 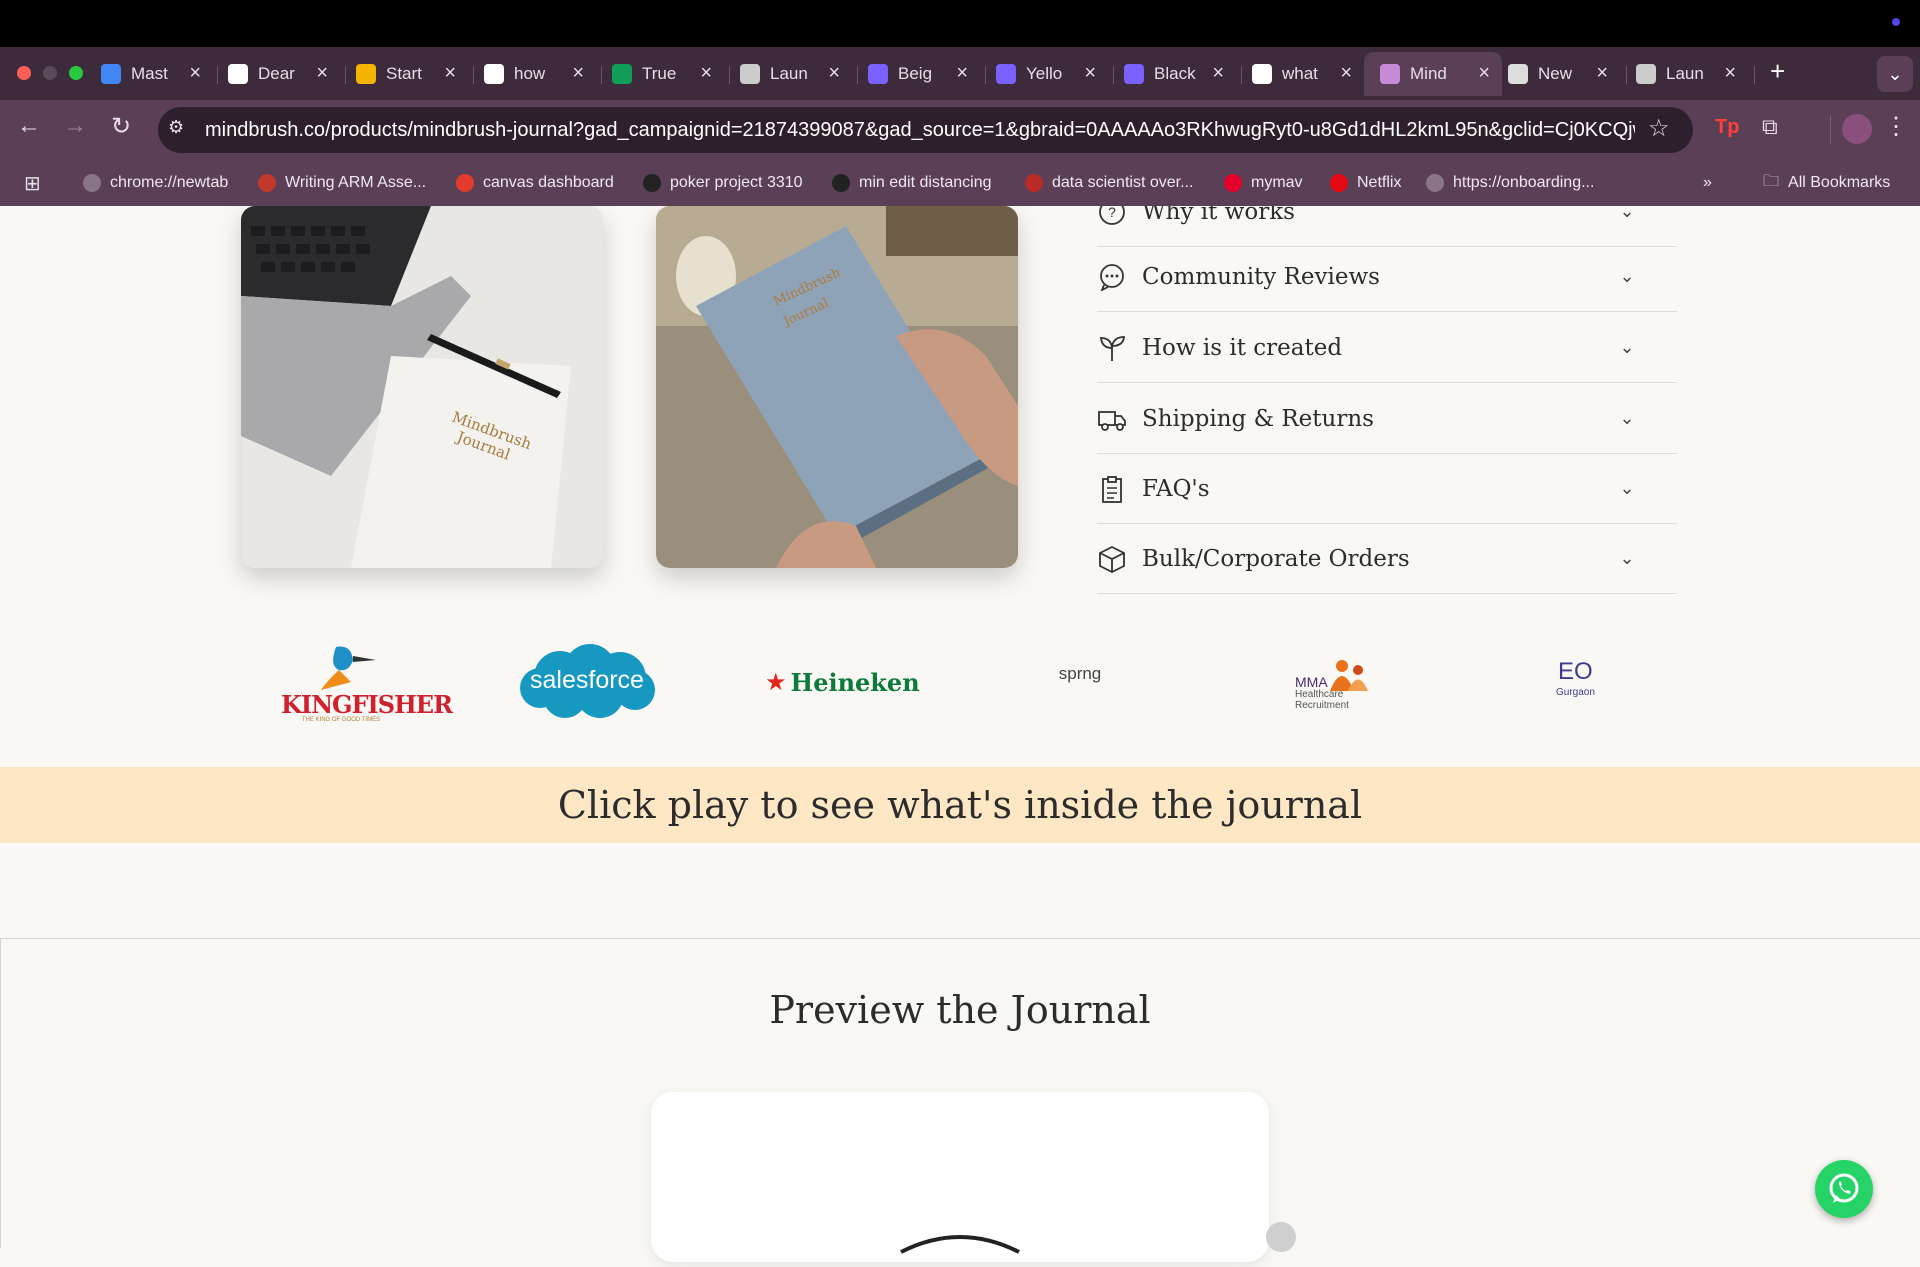 I want to click on question-icon: ?, so click(x=1112, y=216).